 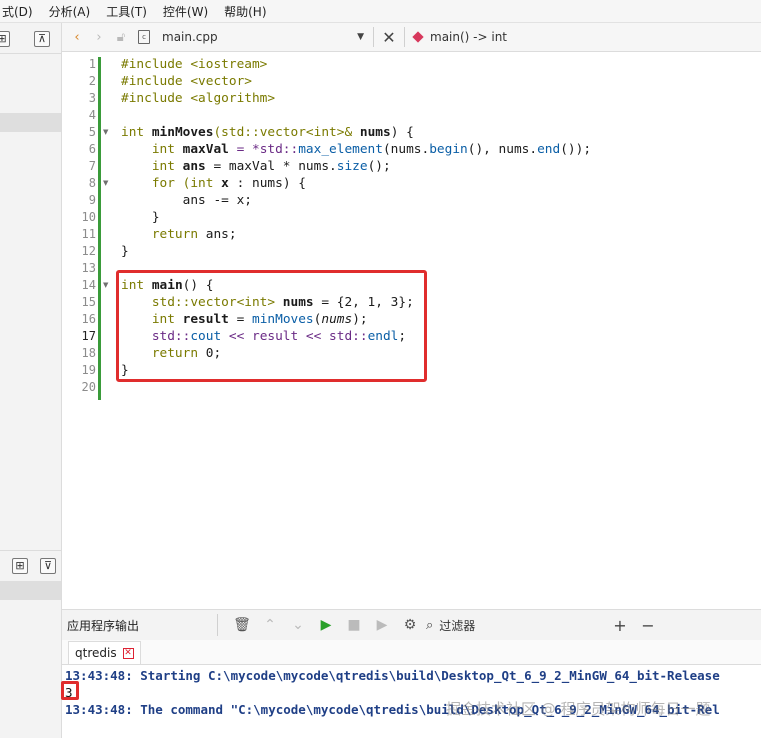 I want to click on code-line: ans -= x;, so click(x=186, y=200).